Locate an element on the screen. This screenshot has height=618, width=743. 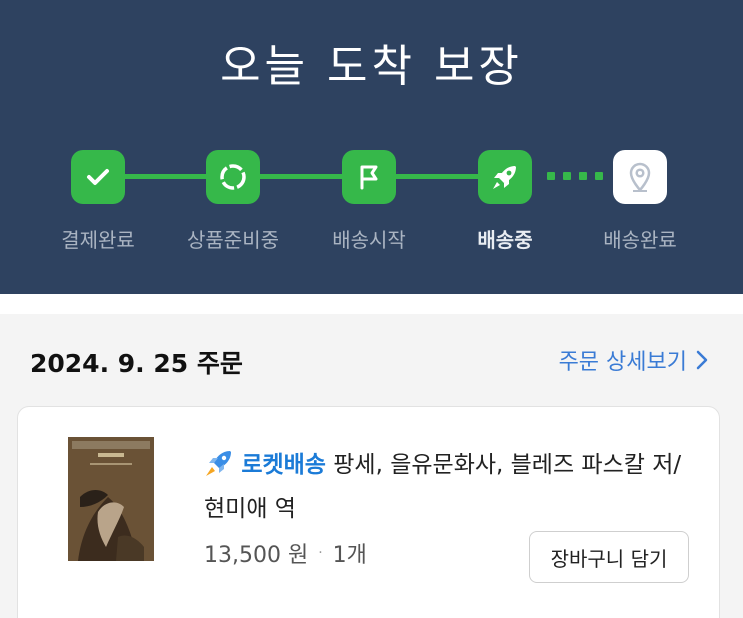
rocket-icon is located at coordinates (504, 177).